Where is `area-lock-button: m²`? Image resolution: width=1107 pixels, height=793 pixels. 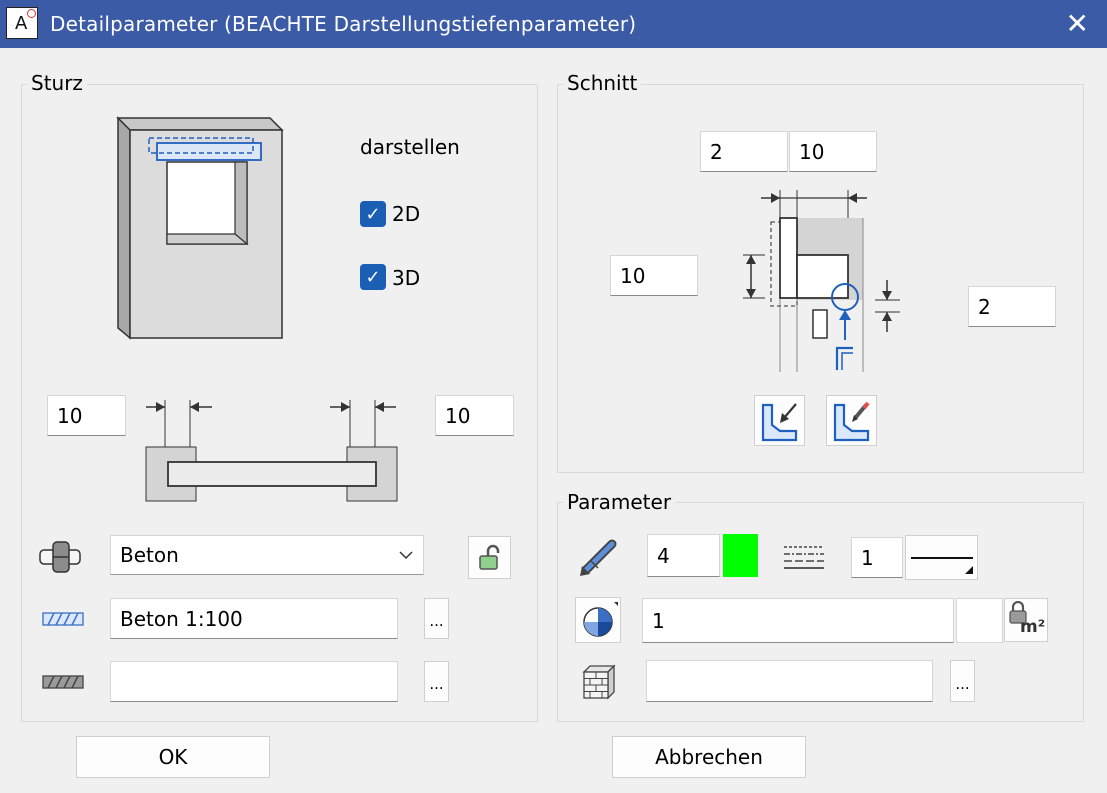
area-lock-button: m² is located at coordinates (1026, 620).